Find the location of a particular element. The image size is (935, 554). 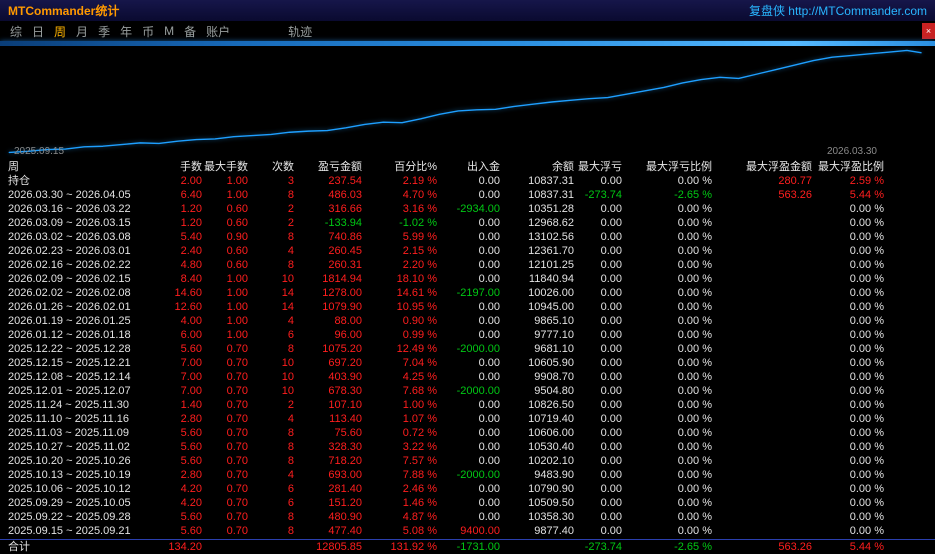

table-cell: 3.22 % is located at coordinates (419, 447).